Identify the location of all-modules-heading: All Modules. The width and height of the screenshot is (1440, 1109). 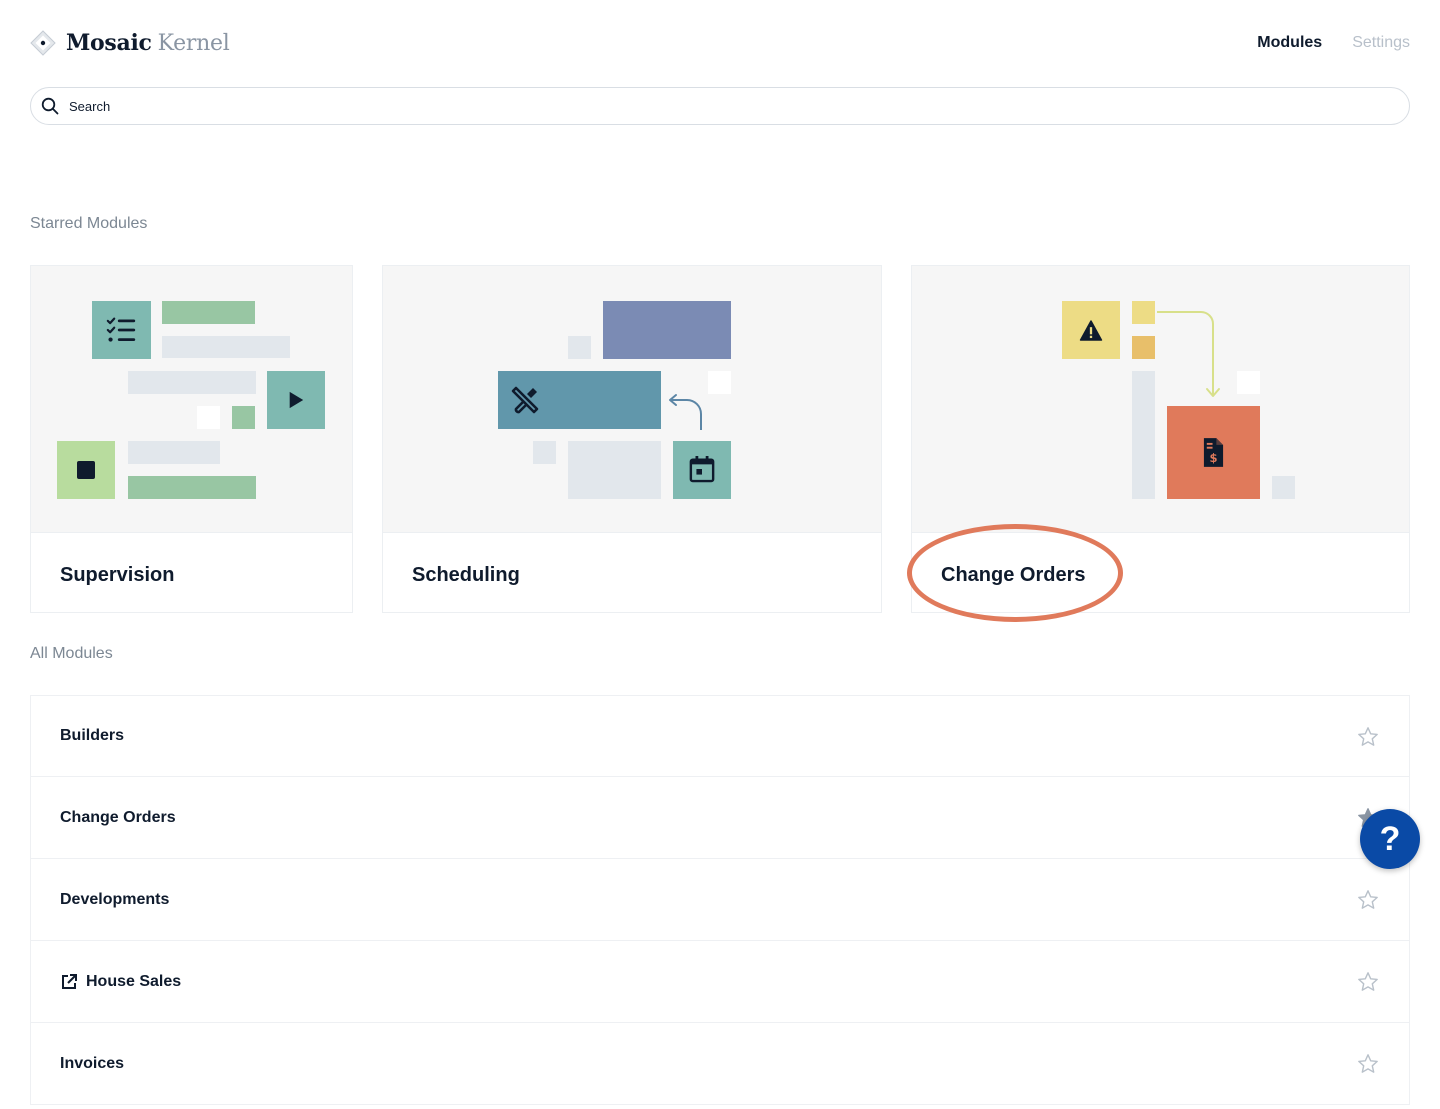
(71, 653).